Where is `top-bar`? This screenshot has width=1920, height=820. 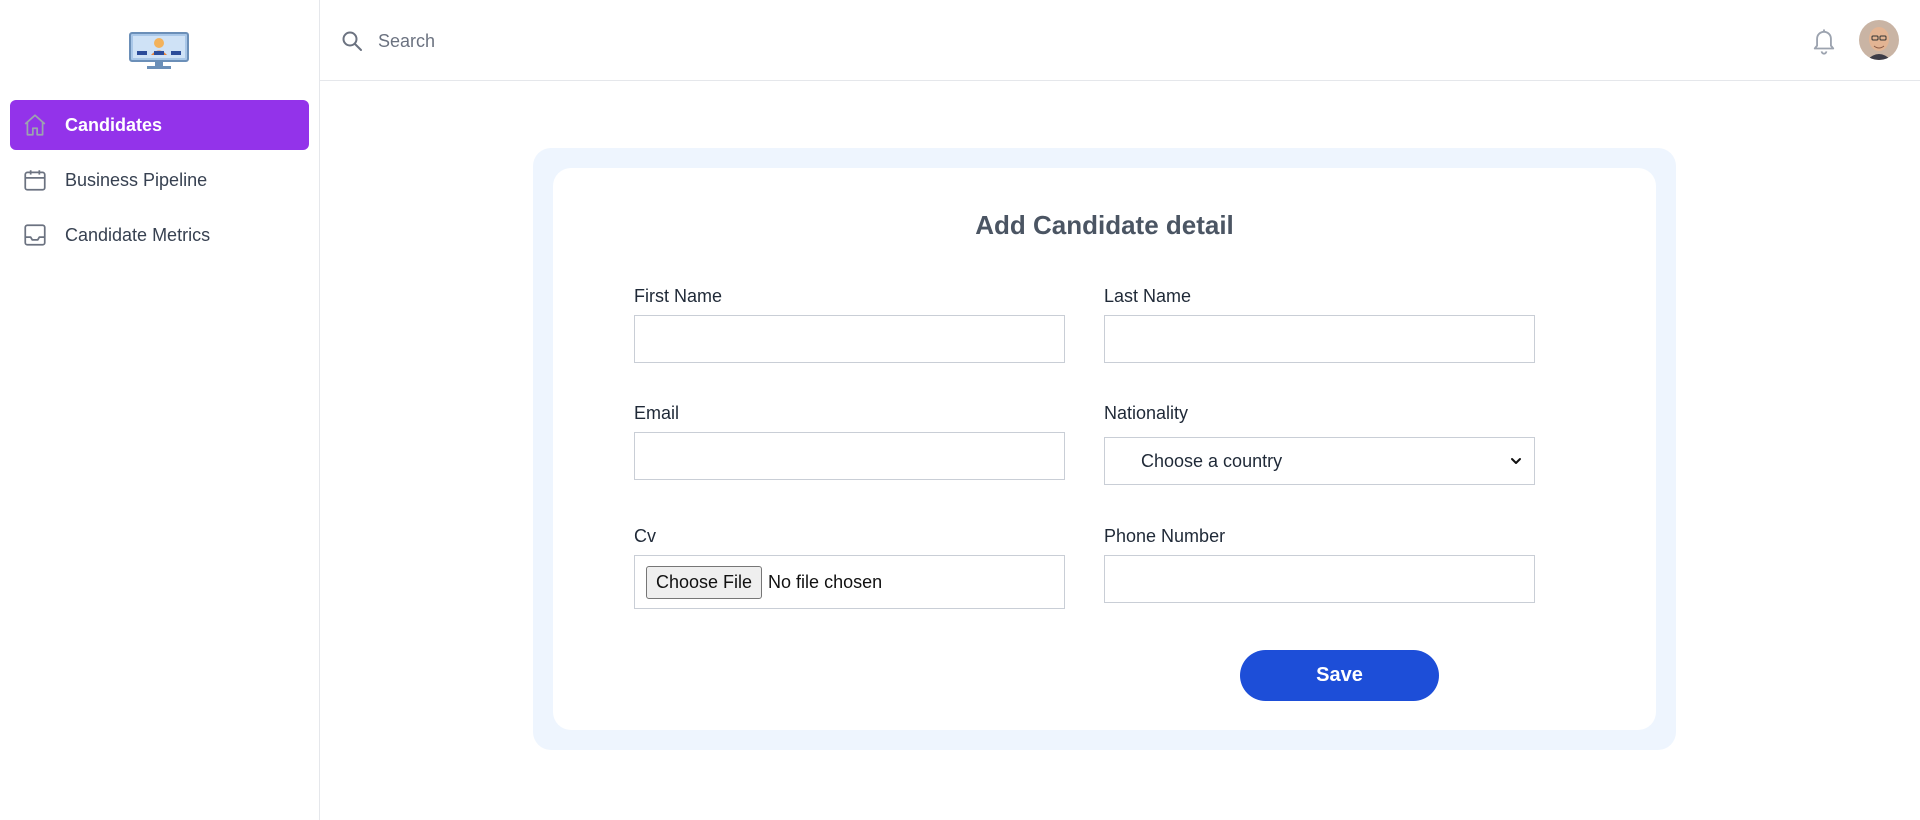
top-bar is located at coordinates (1120, 40).